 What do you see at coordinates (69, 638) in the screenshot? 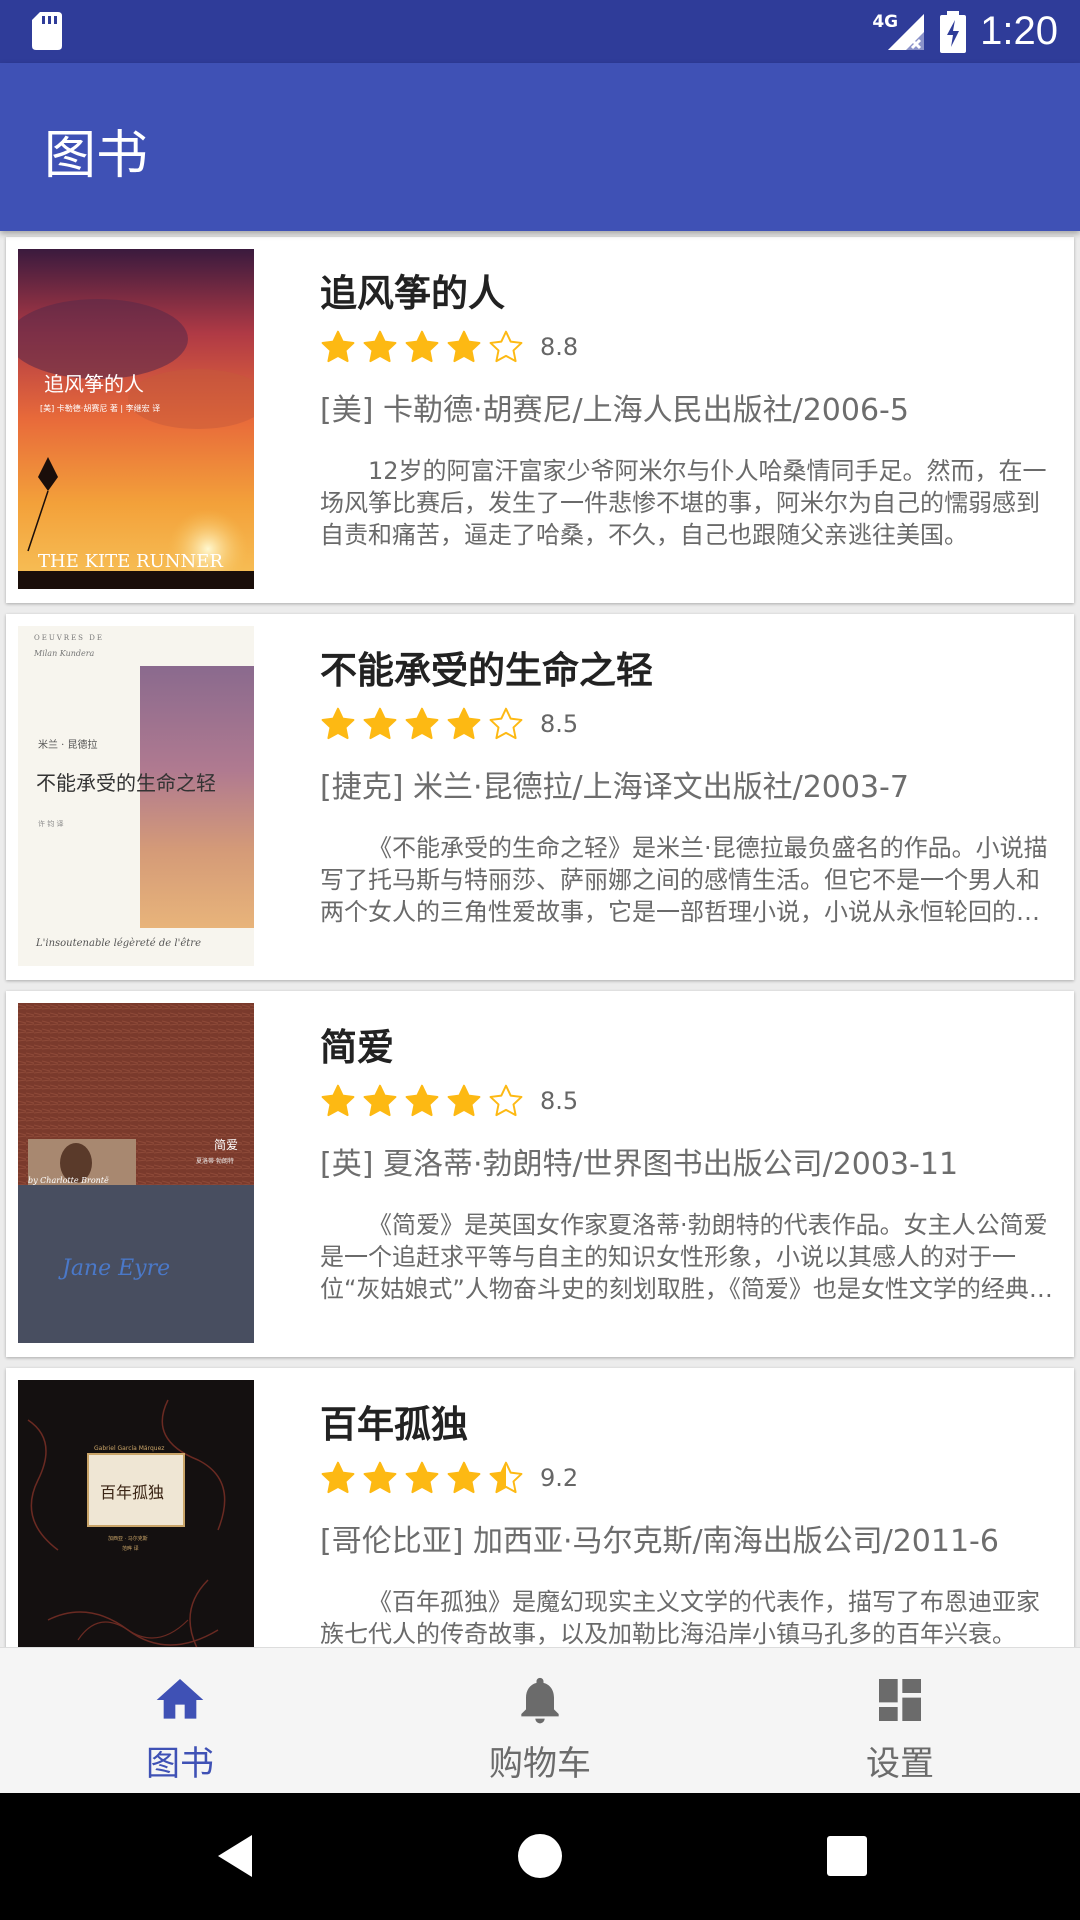
I see `cover-top: OEUVRES DE` at bounding box center [69, 638].